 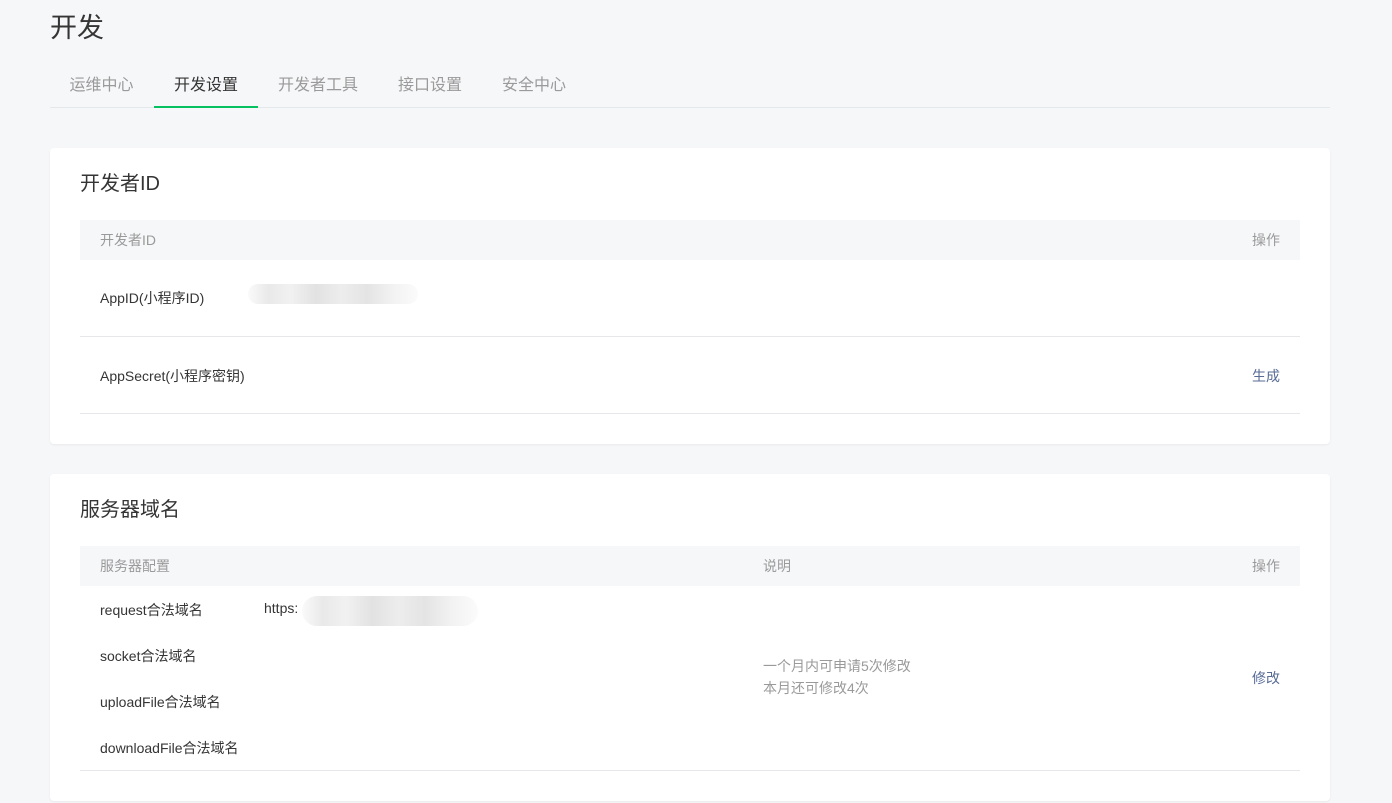 What do you see at coordinates (333, 294) in the screenshot?
I see `appid-value-redacted` at bounding box center [333, 294].